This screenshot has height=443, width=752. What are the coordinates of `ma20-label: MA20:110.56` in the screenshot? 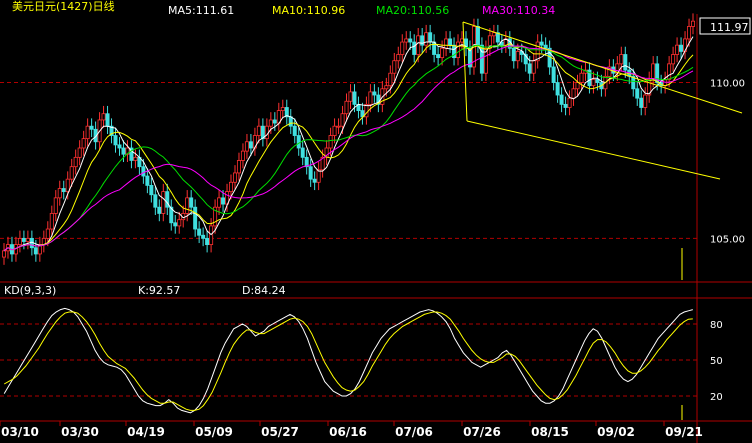 It's located at (413, 10).